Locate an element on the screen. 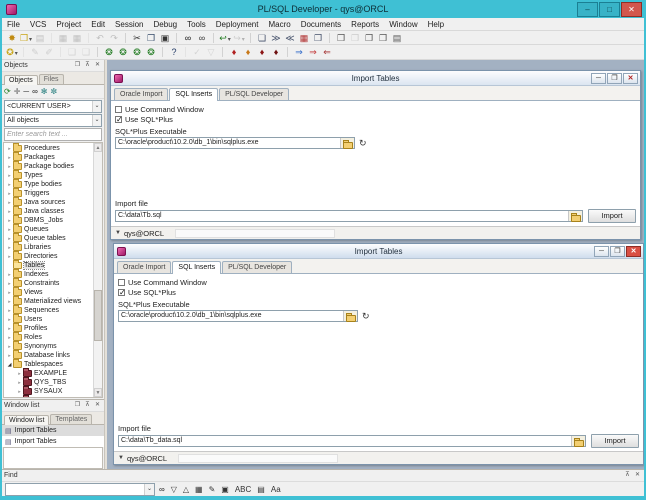  user-dropdown: <CURRENT USER> ⌄ is located at coordinates (53, 106).